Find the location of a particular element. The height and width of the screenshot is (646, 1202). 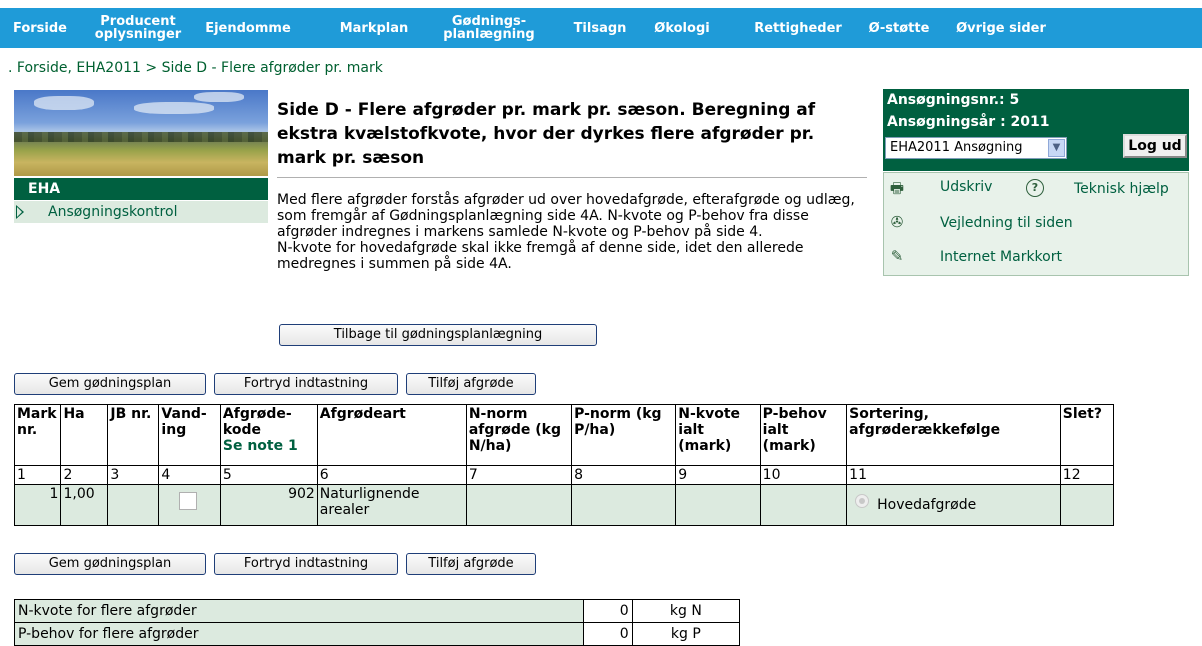

nav-markplan: Markplan is located at coordinates (374, 28).